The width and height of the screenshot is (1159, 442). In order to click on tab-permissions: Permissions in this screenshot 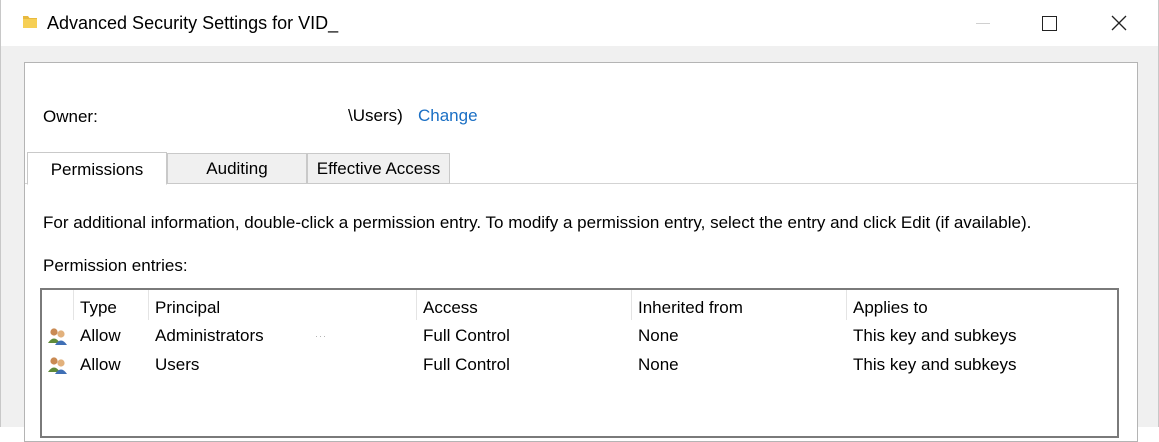, I will do `click(97, 168)`.